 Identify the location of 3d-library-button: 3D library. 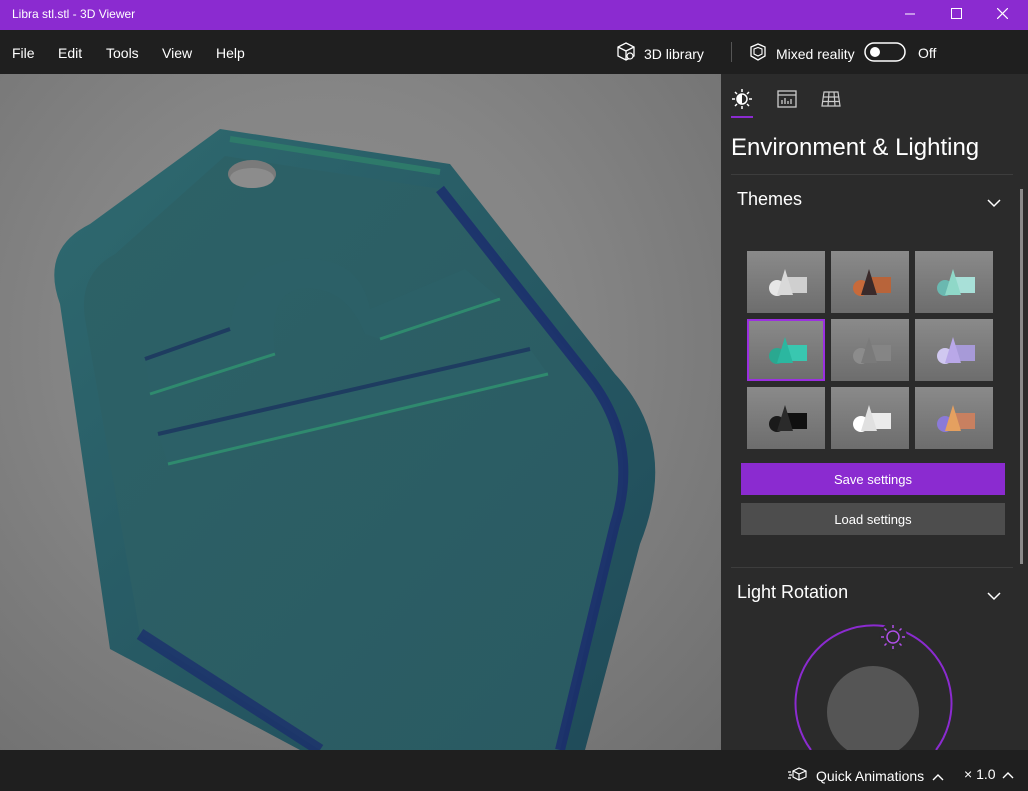
(660, 53).